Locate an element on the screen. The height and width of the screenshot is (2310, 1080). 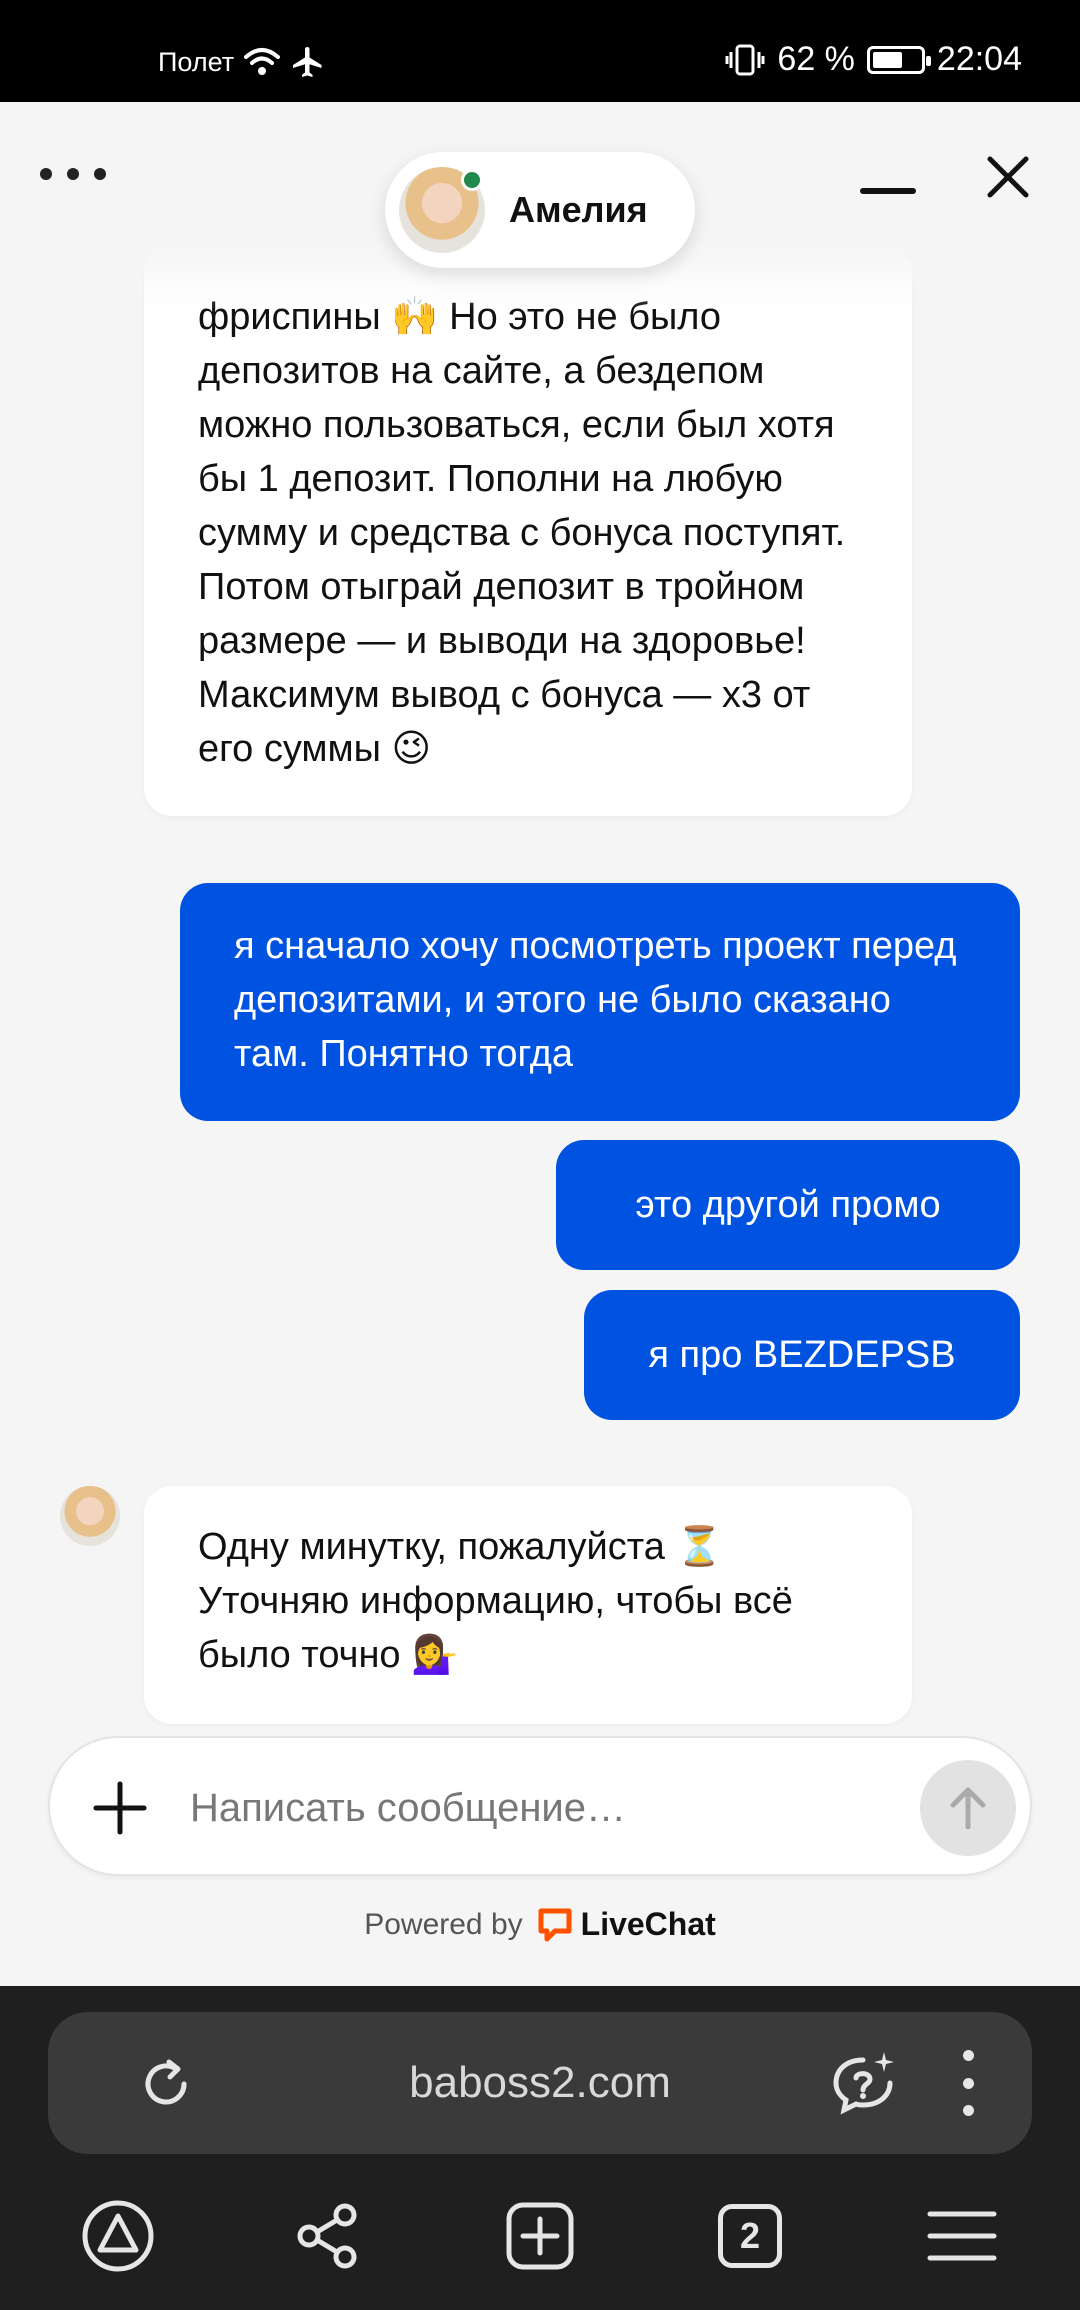
new-tab-icon is located at coordinates (540, 2236).